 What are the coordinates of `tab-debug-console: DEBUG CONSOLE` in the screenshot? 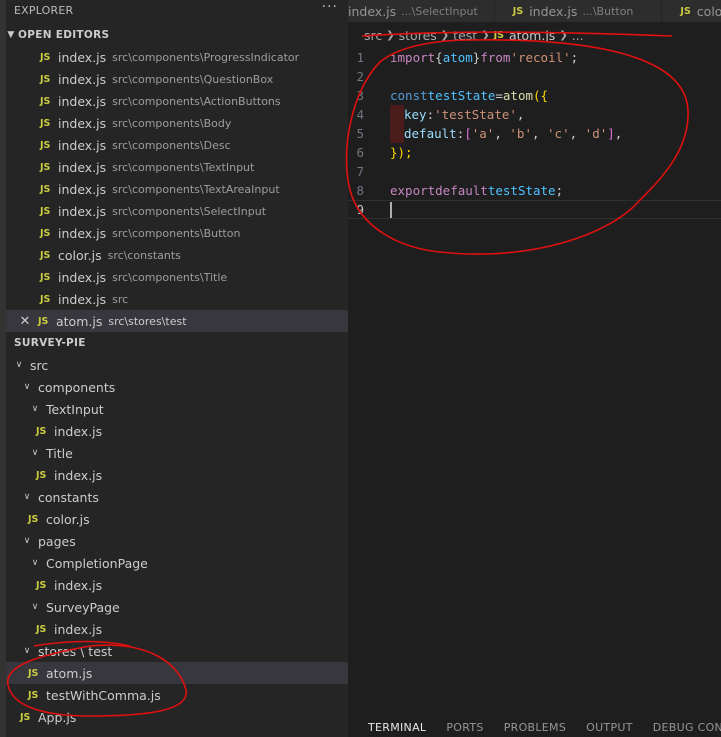 It's located at (687, 727).